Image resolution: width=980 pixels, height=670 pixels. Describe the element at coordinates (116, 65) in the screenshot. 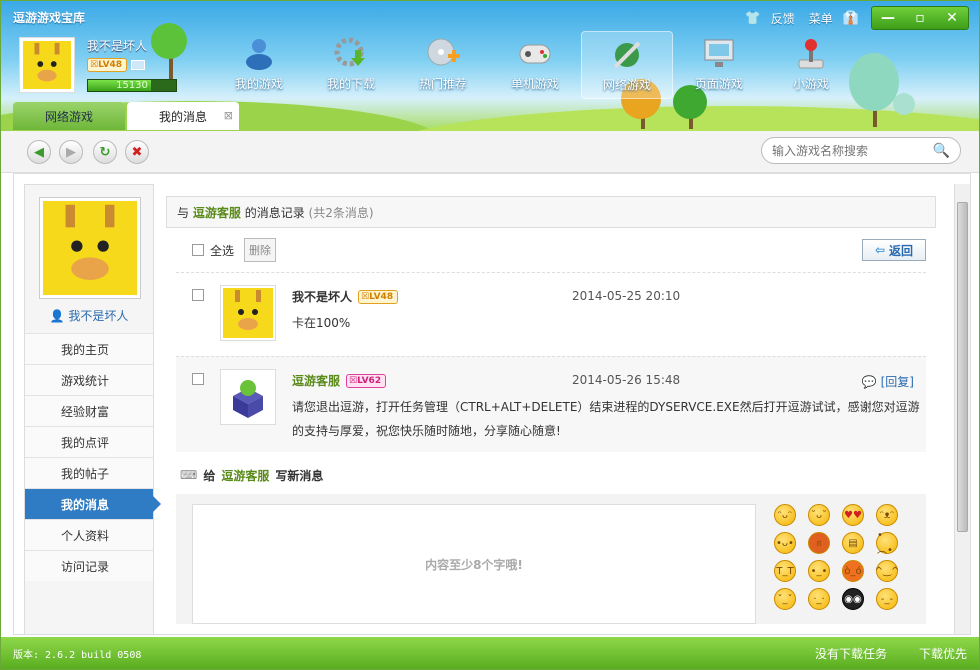

I see `level-row: ☒ LV48` at that location.